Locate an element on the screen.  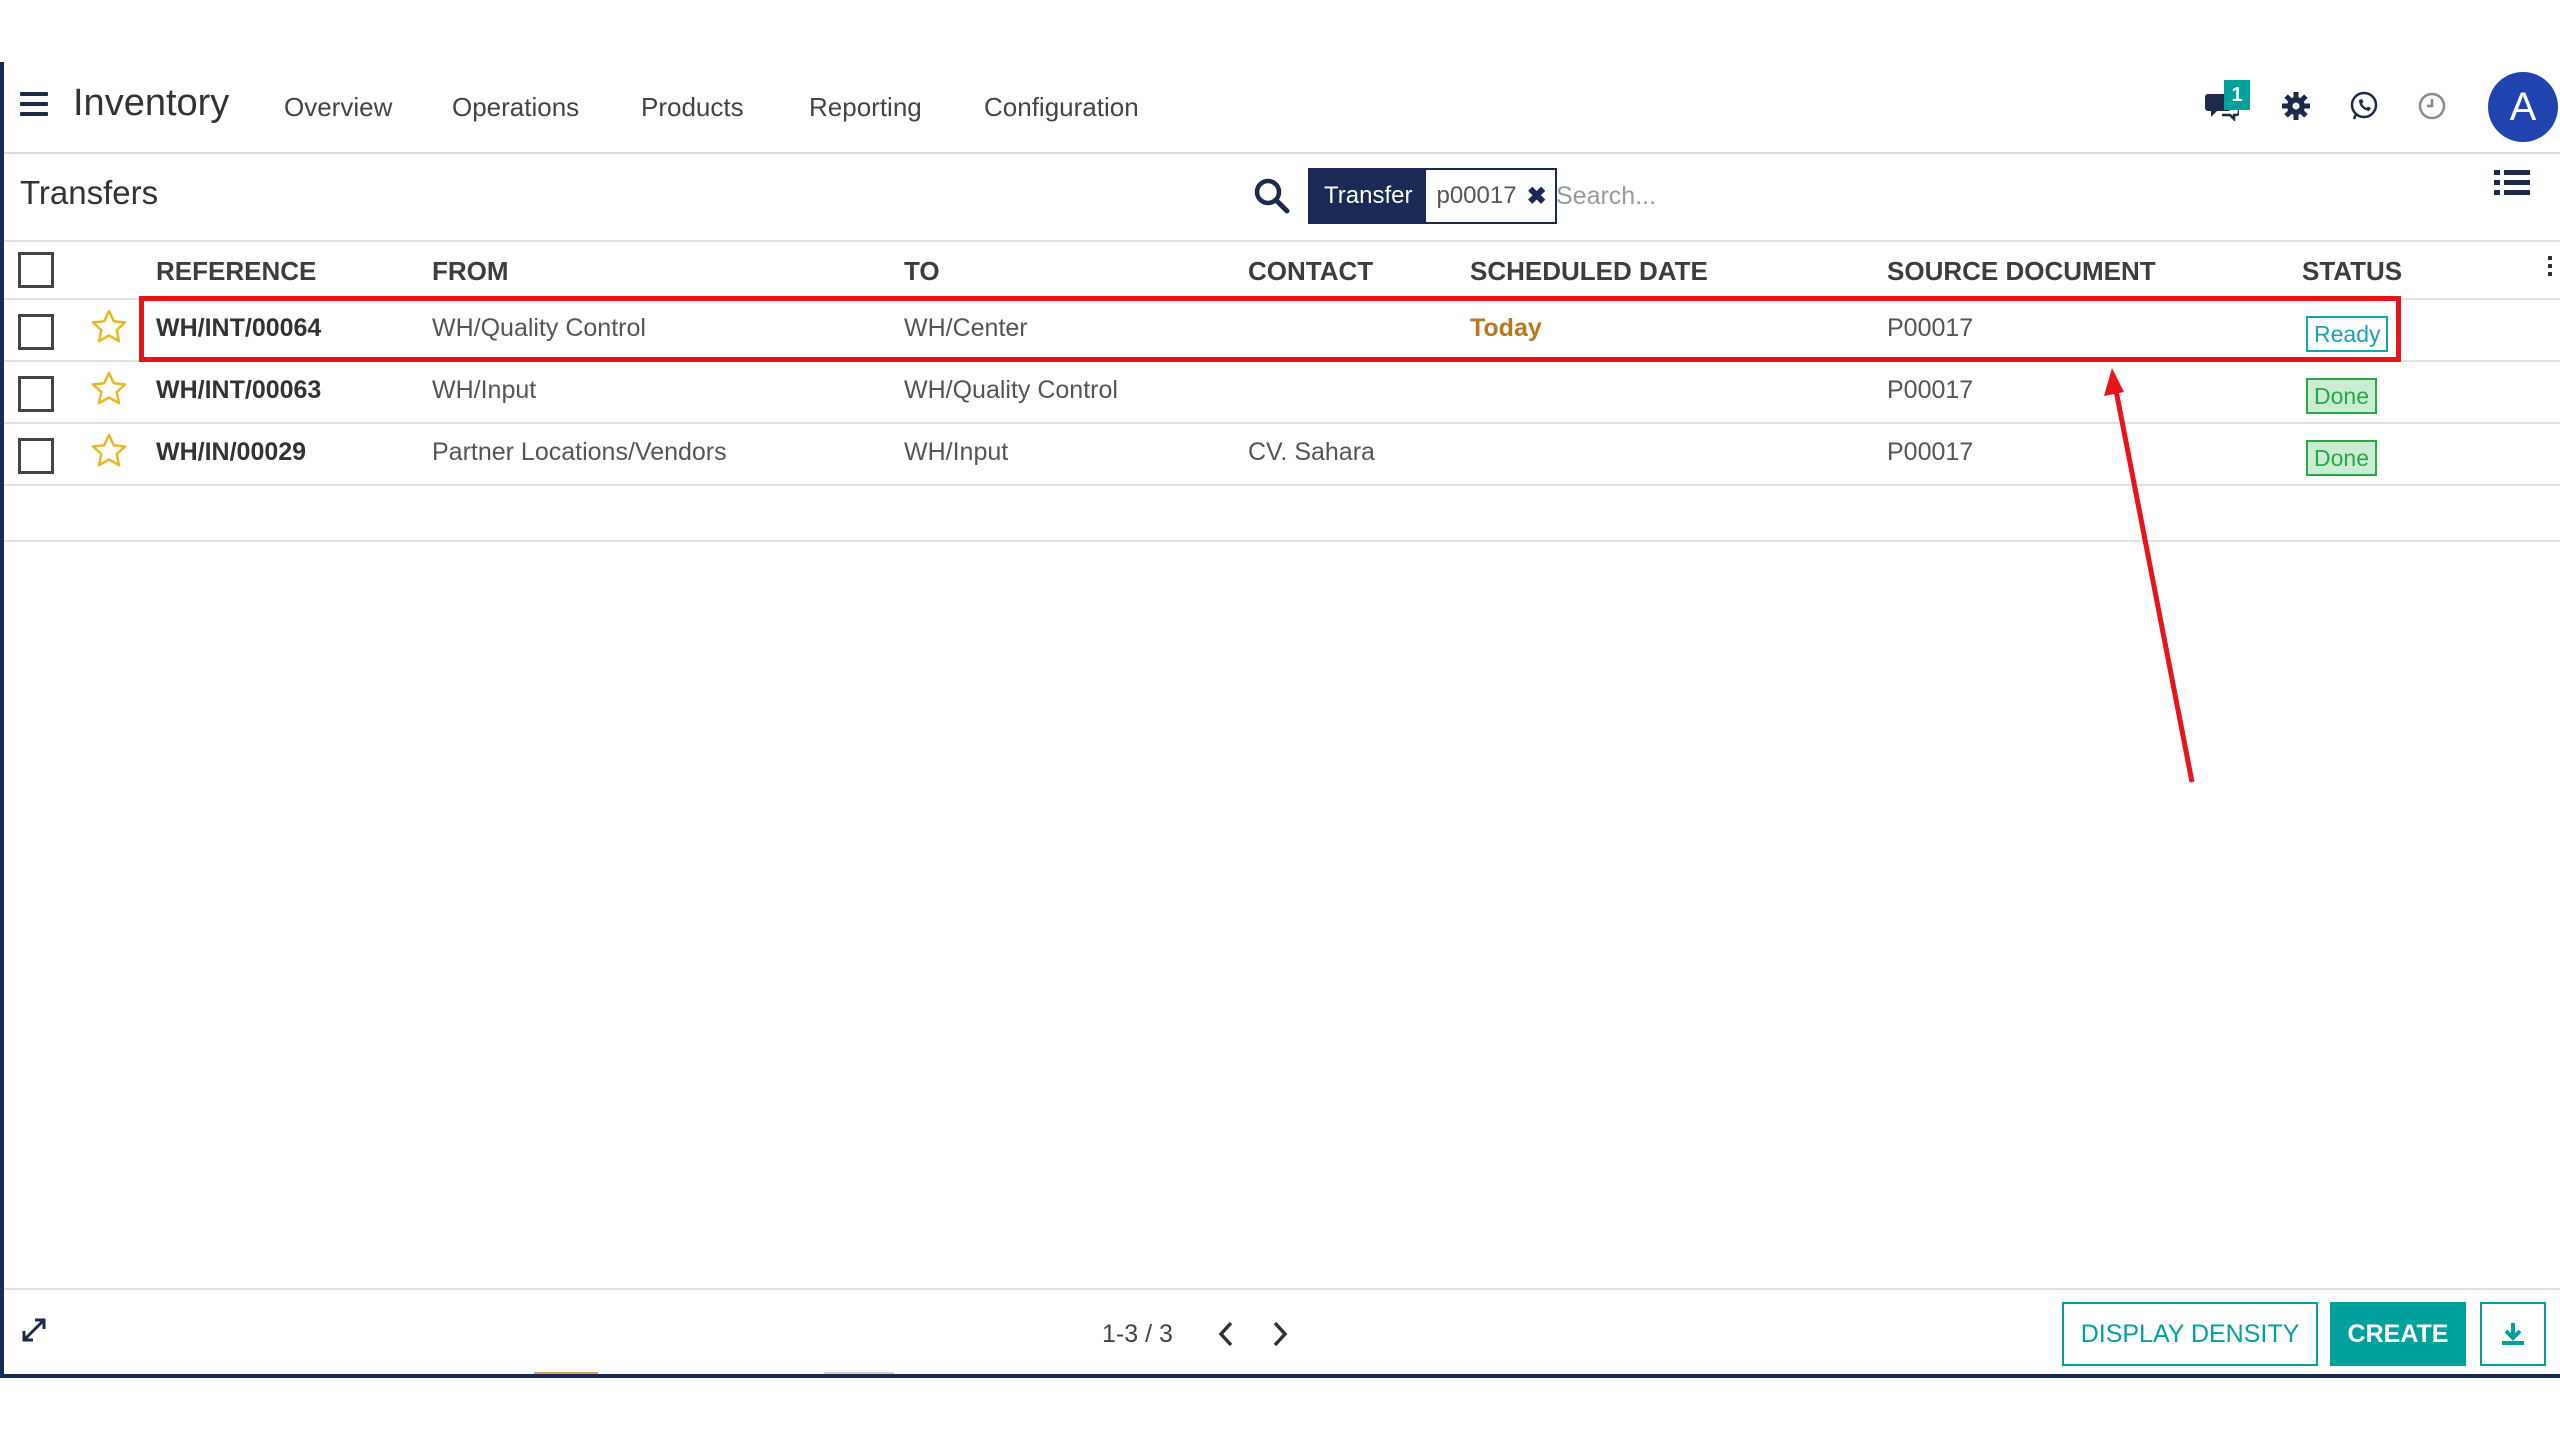
cell-from: WH/Quality Control is located at coordinates (539, 328).